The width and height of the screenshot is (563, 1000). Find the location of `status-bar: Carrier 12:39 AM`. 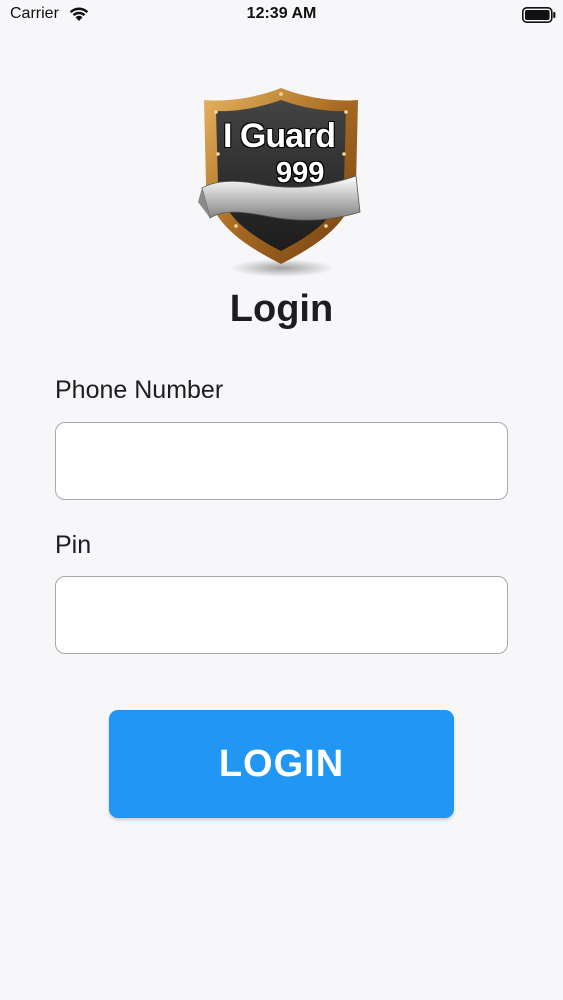

status-bar: Carrier 12:39 AM is located at coordinates (281, 15).